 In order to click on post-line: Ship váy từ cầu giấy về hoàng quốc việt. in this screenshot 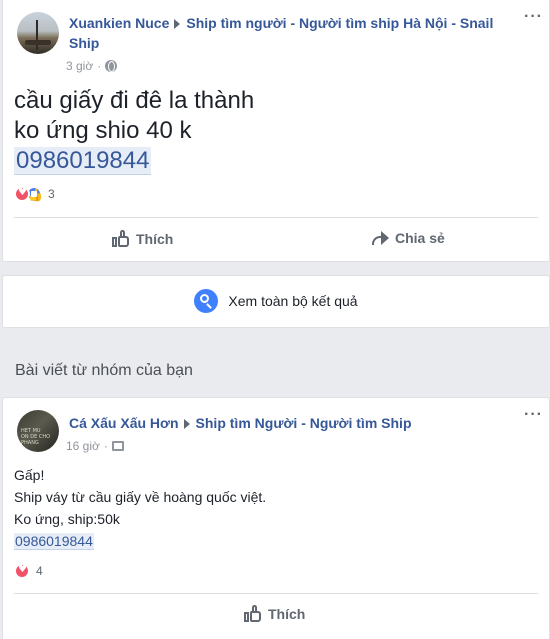, I will do `click(140, 497)`.